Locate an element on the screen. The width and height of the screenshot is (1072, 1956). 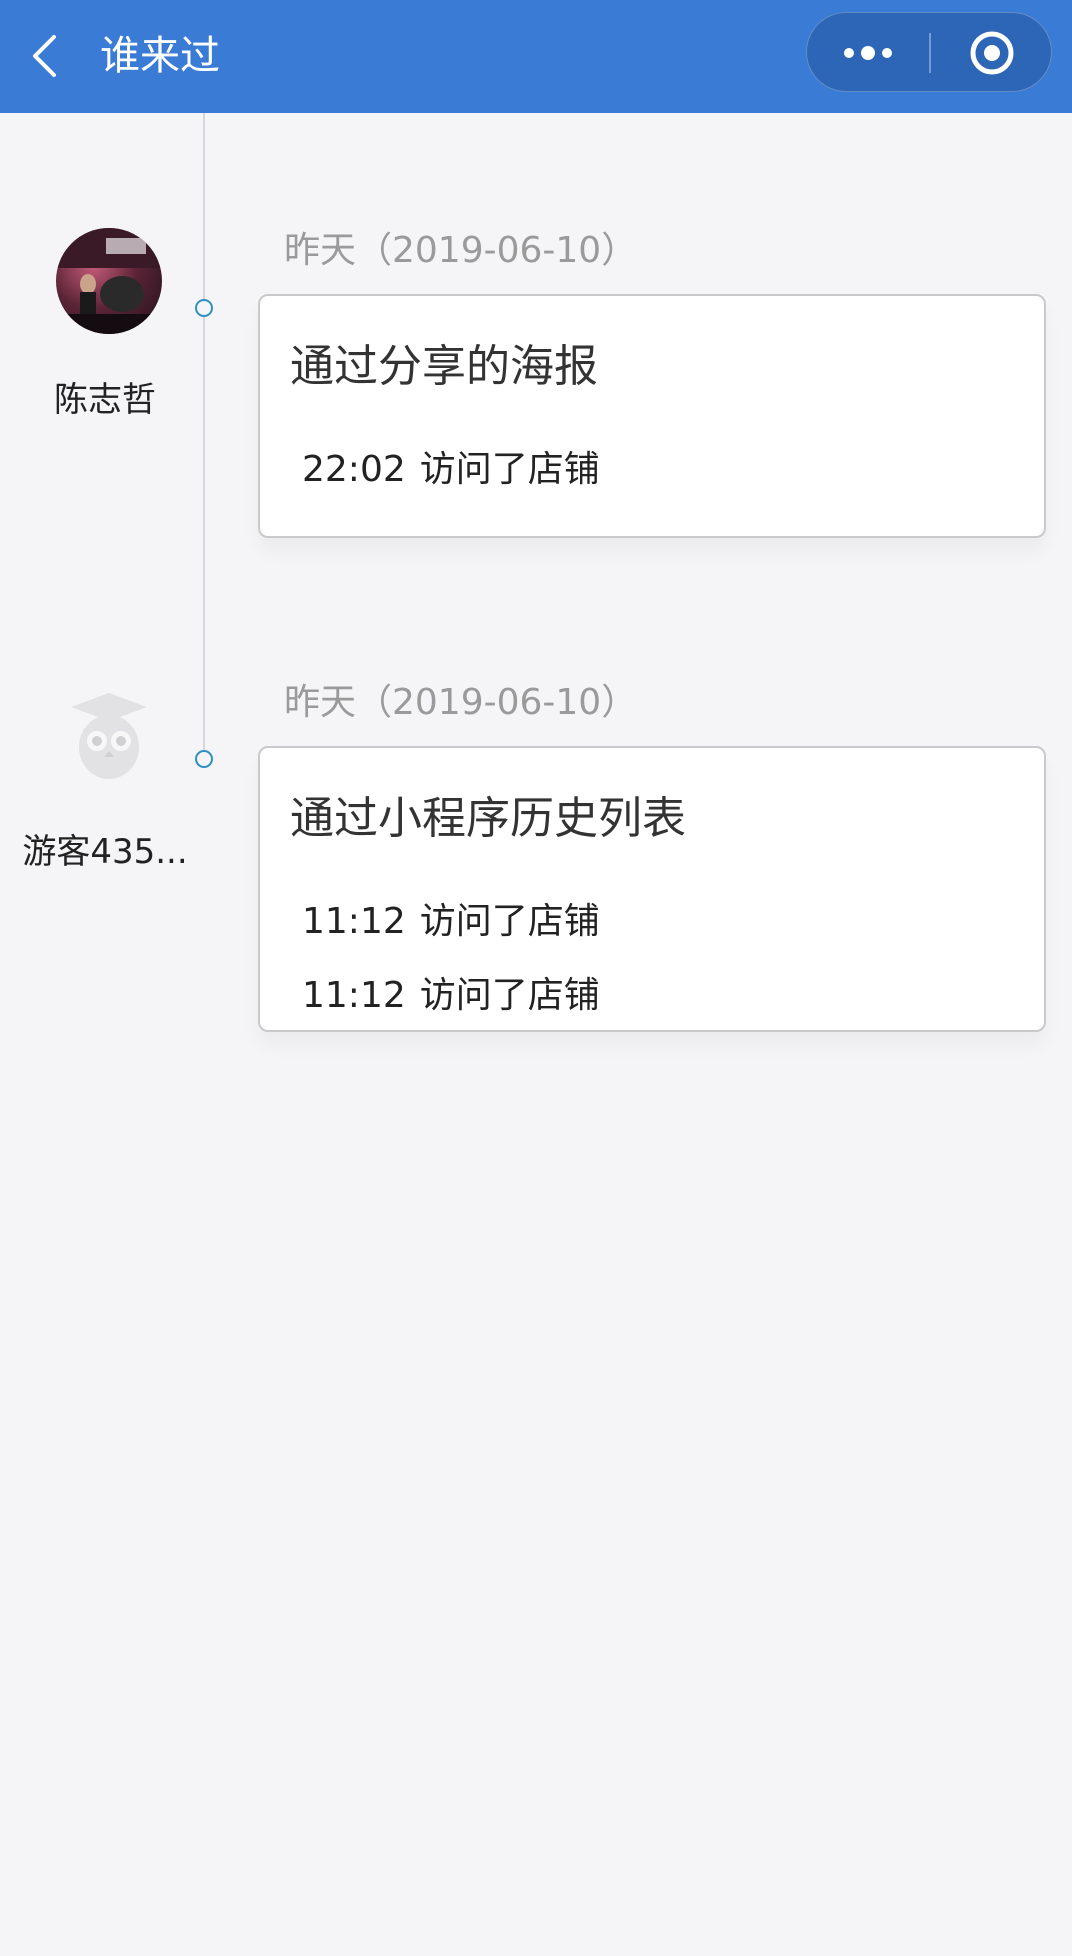
back-button is located at coordinates (44, 56).